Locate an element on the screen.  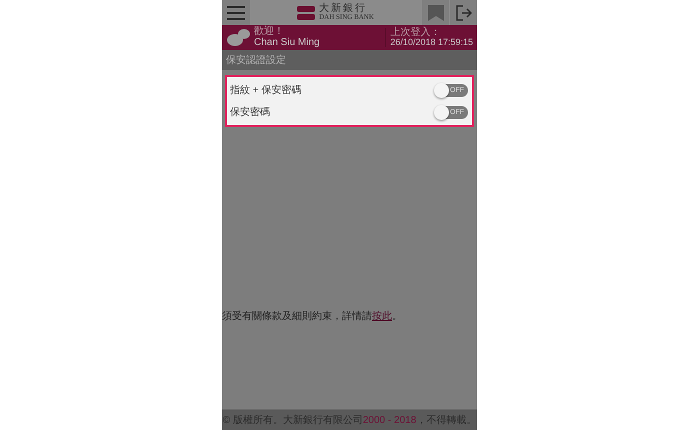
menu-button is located at coordinates (236, 12).